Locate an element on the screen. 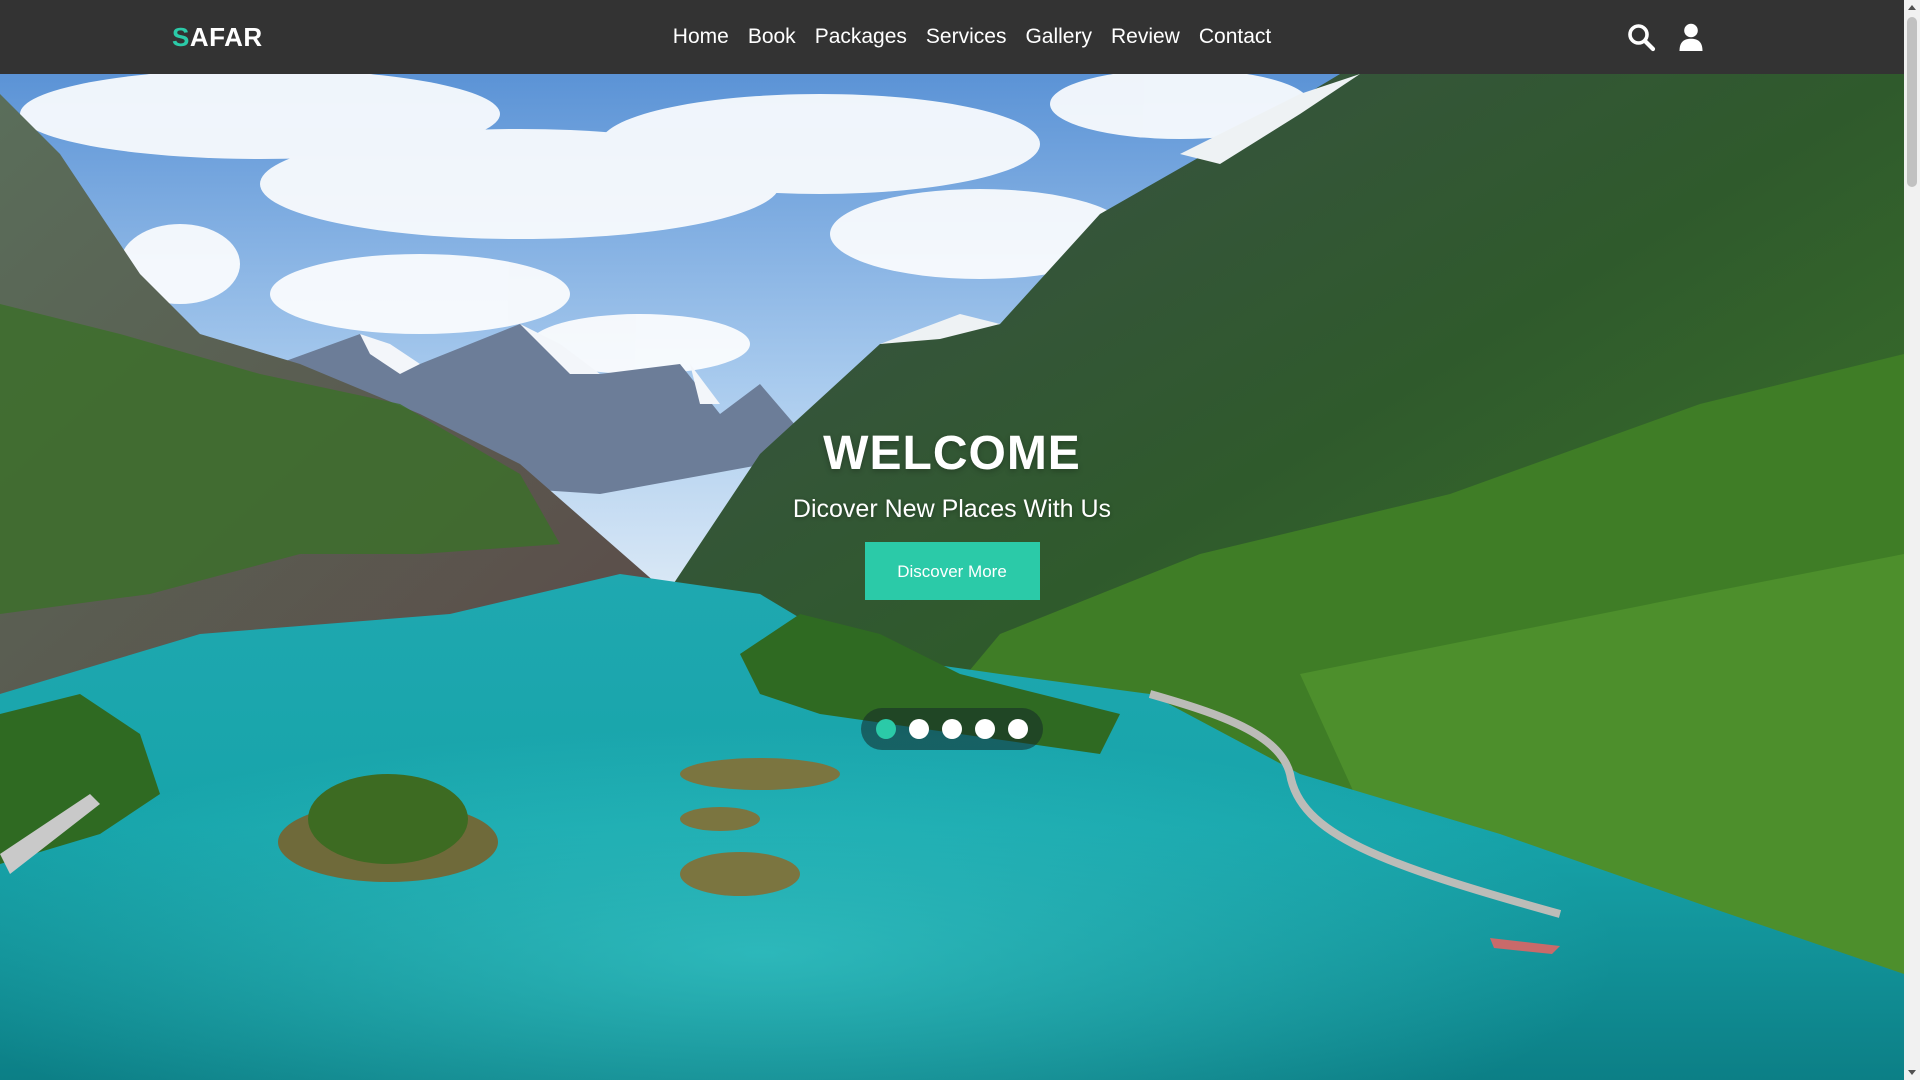 This screenshot has height=1080, width=1920. scroll-up-arrow is located at coordinates (1912, 7).